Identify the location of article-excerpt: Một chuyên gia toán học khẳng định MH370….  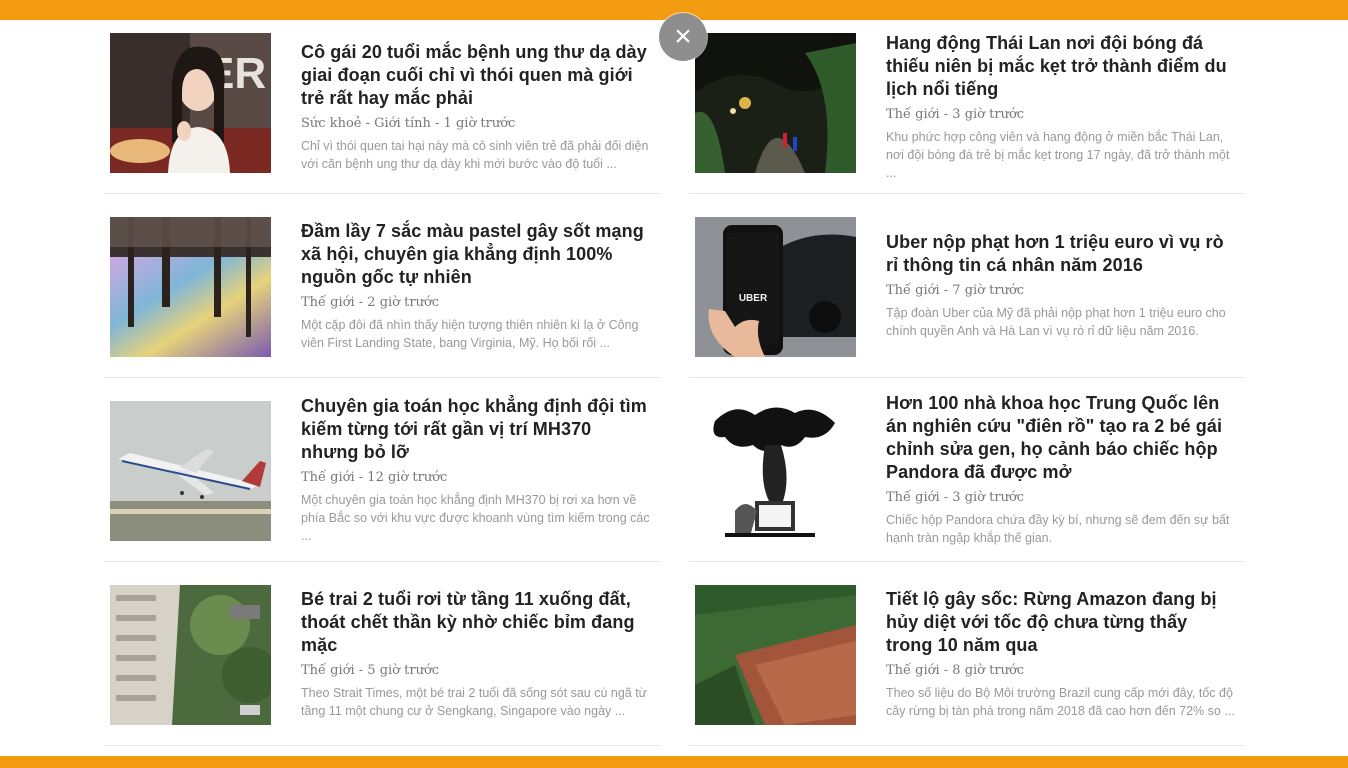
(475, 517).